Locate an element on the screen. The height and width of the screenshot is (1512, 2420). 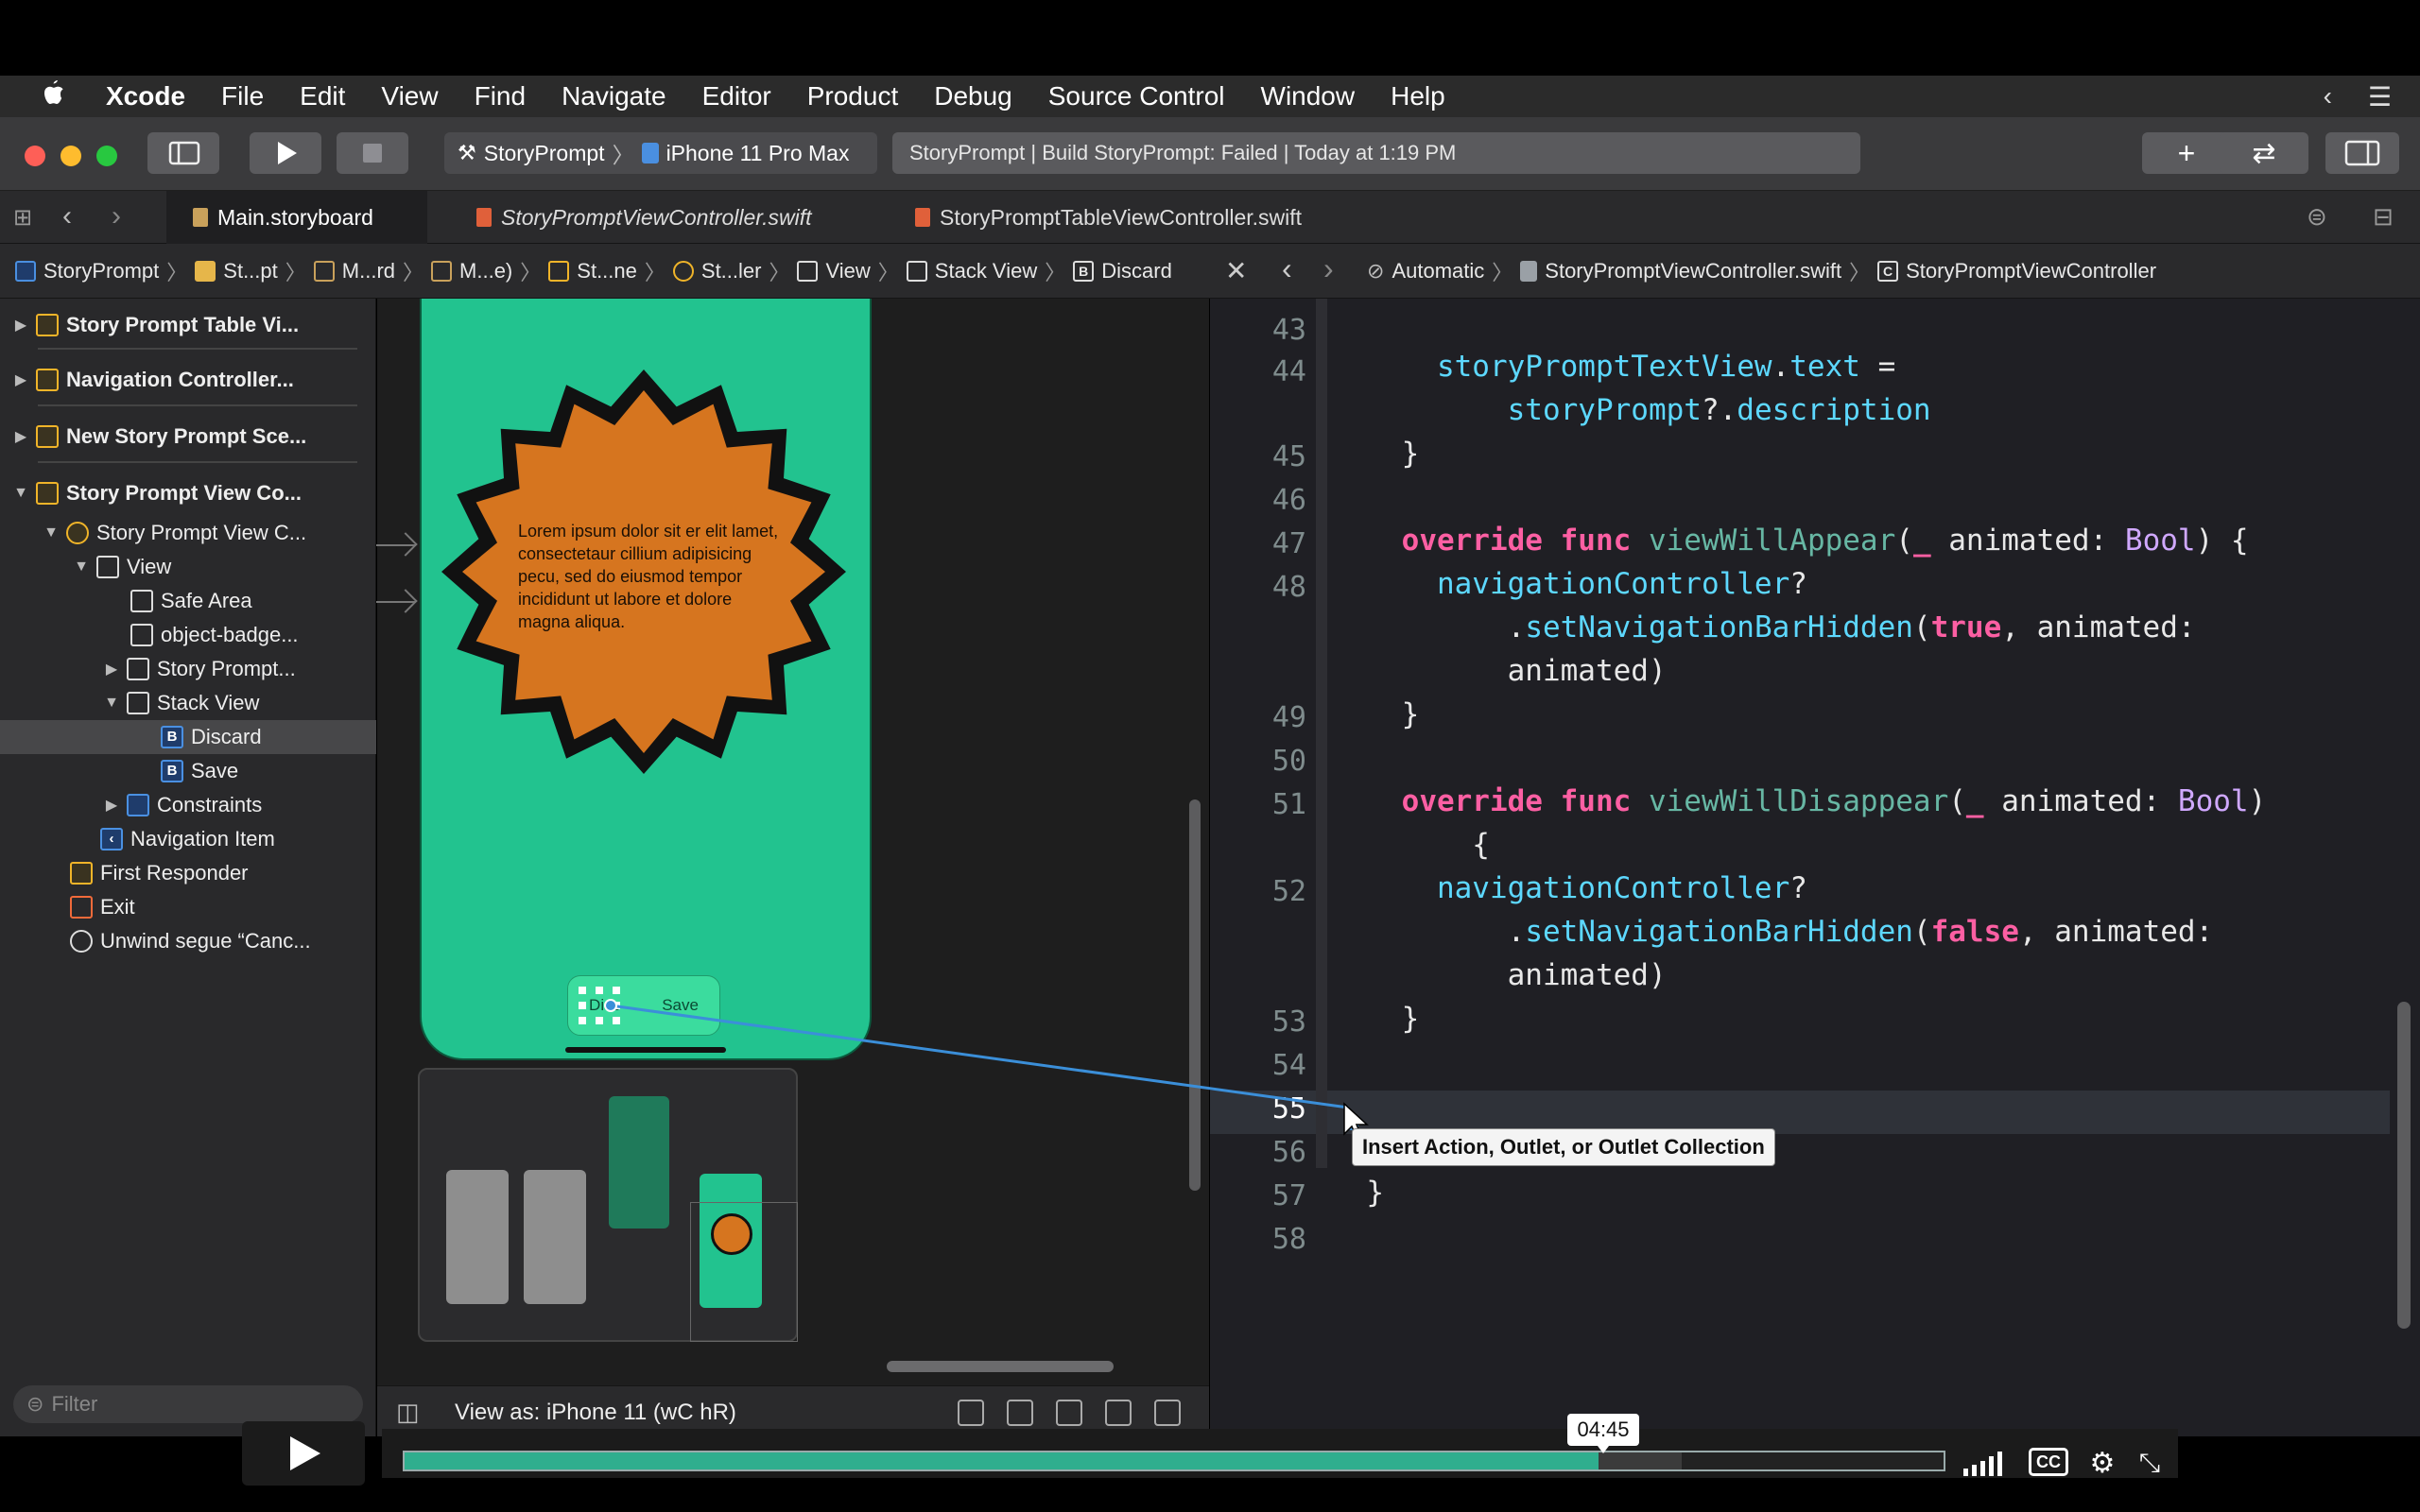
menu-navigate: Navigate is located at coordinates (614, 96).